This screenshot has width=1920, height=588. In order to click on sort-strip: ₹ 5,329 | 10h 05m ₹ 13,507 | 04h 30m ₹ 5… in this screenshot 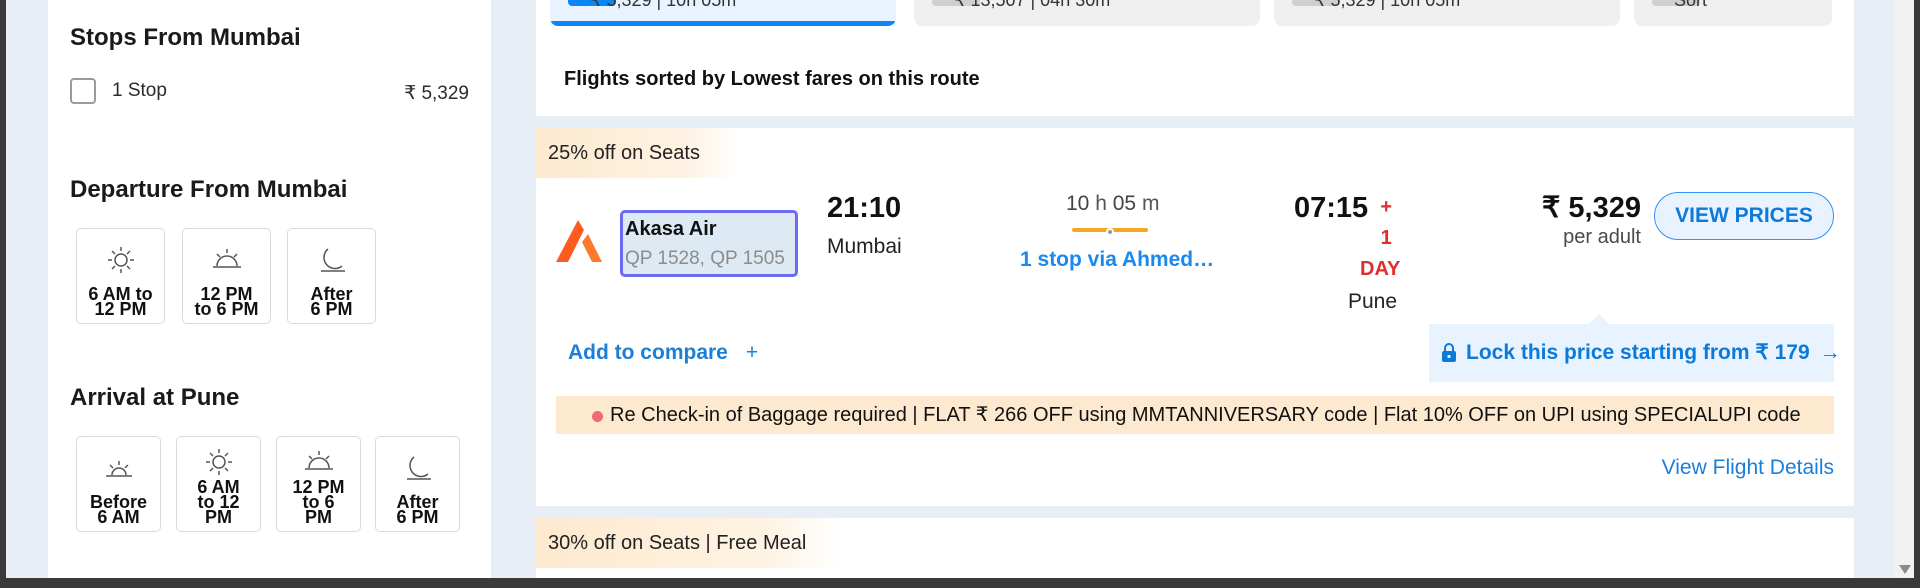, I will do `click(1195, 58)`.